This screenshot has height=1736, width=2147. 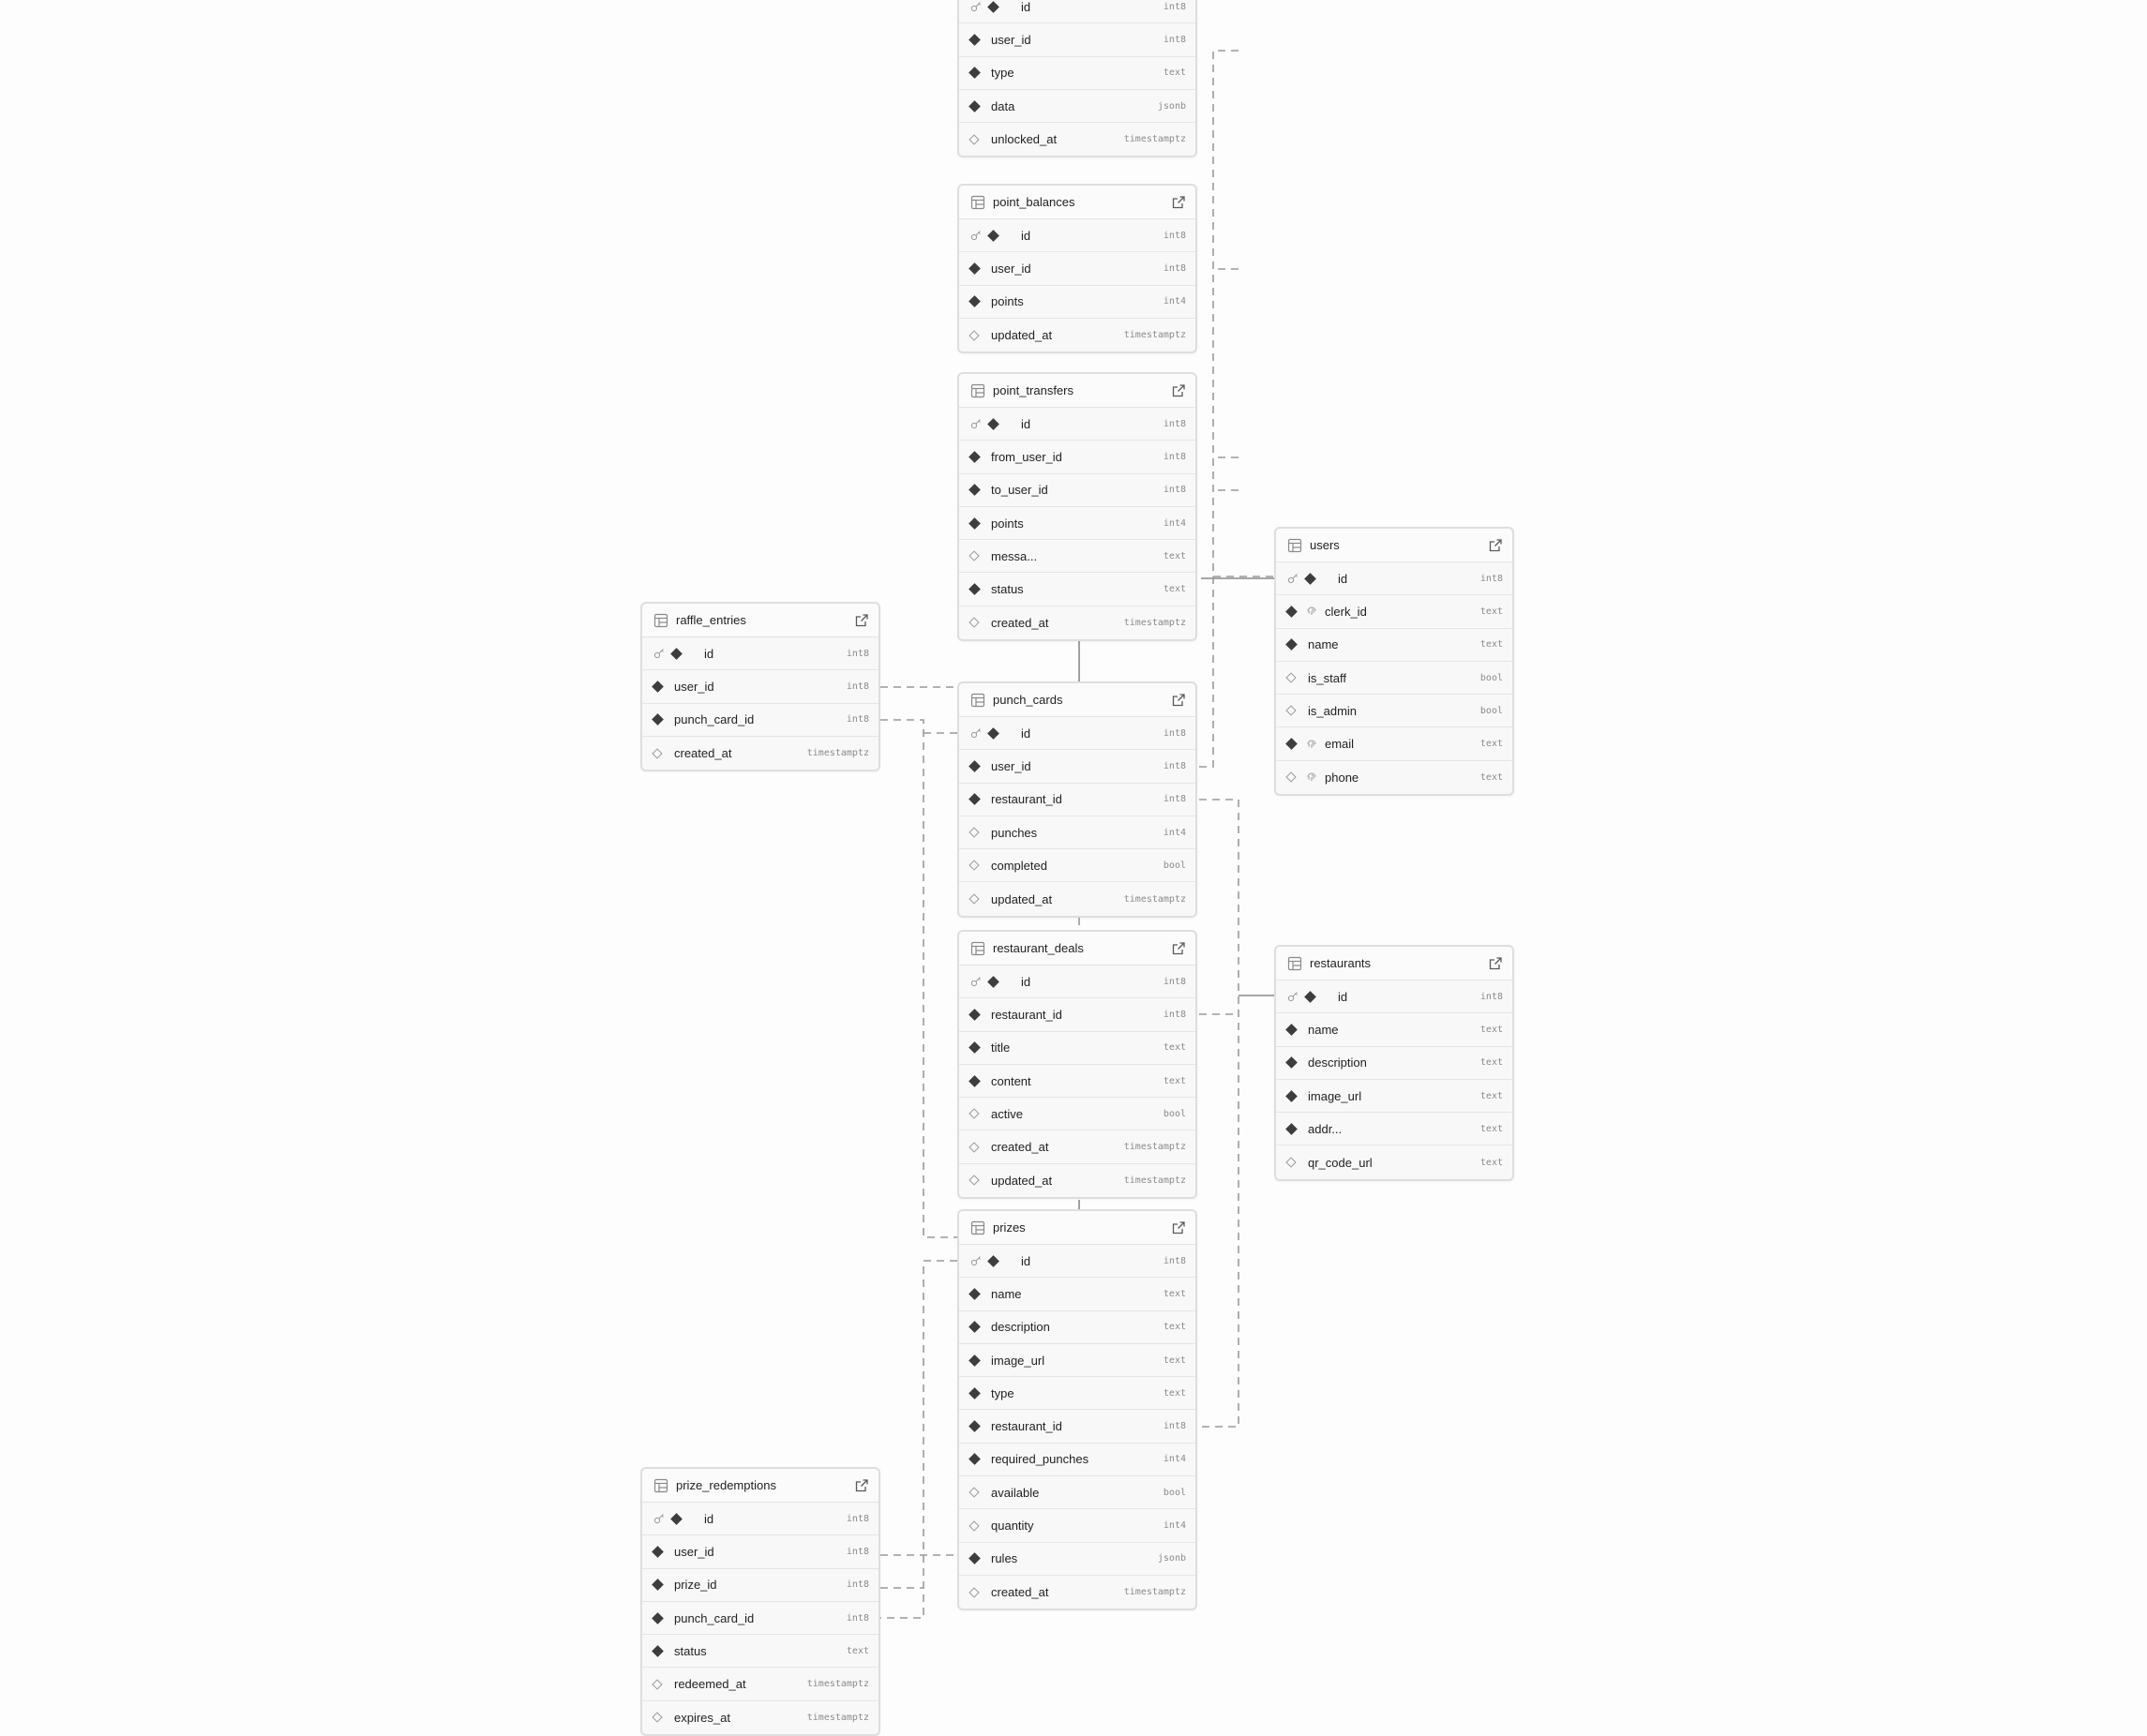 What do you see at coordinates (760, 620) in the screenshot?
I see `table-header: raffle_entries` at bounding box center [760, 620].